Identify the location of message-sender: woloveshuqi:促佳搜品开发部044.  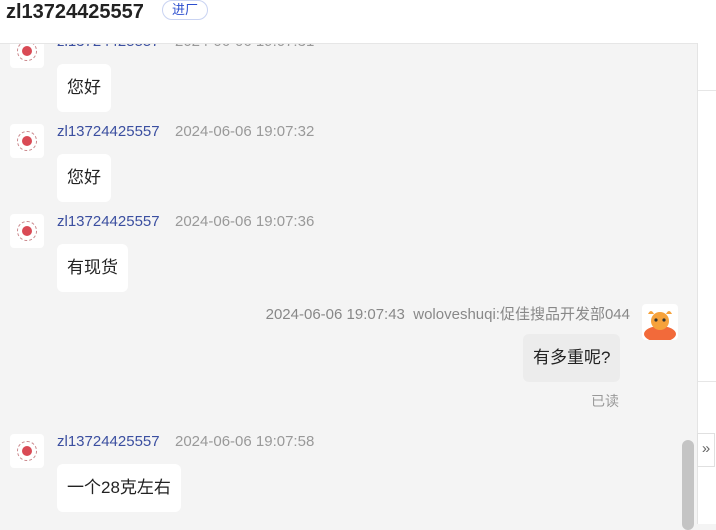
(521, 314).